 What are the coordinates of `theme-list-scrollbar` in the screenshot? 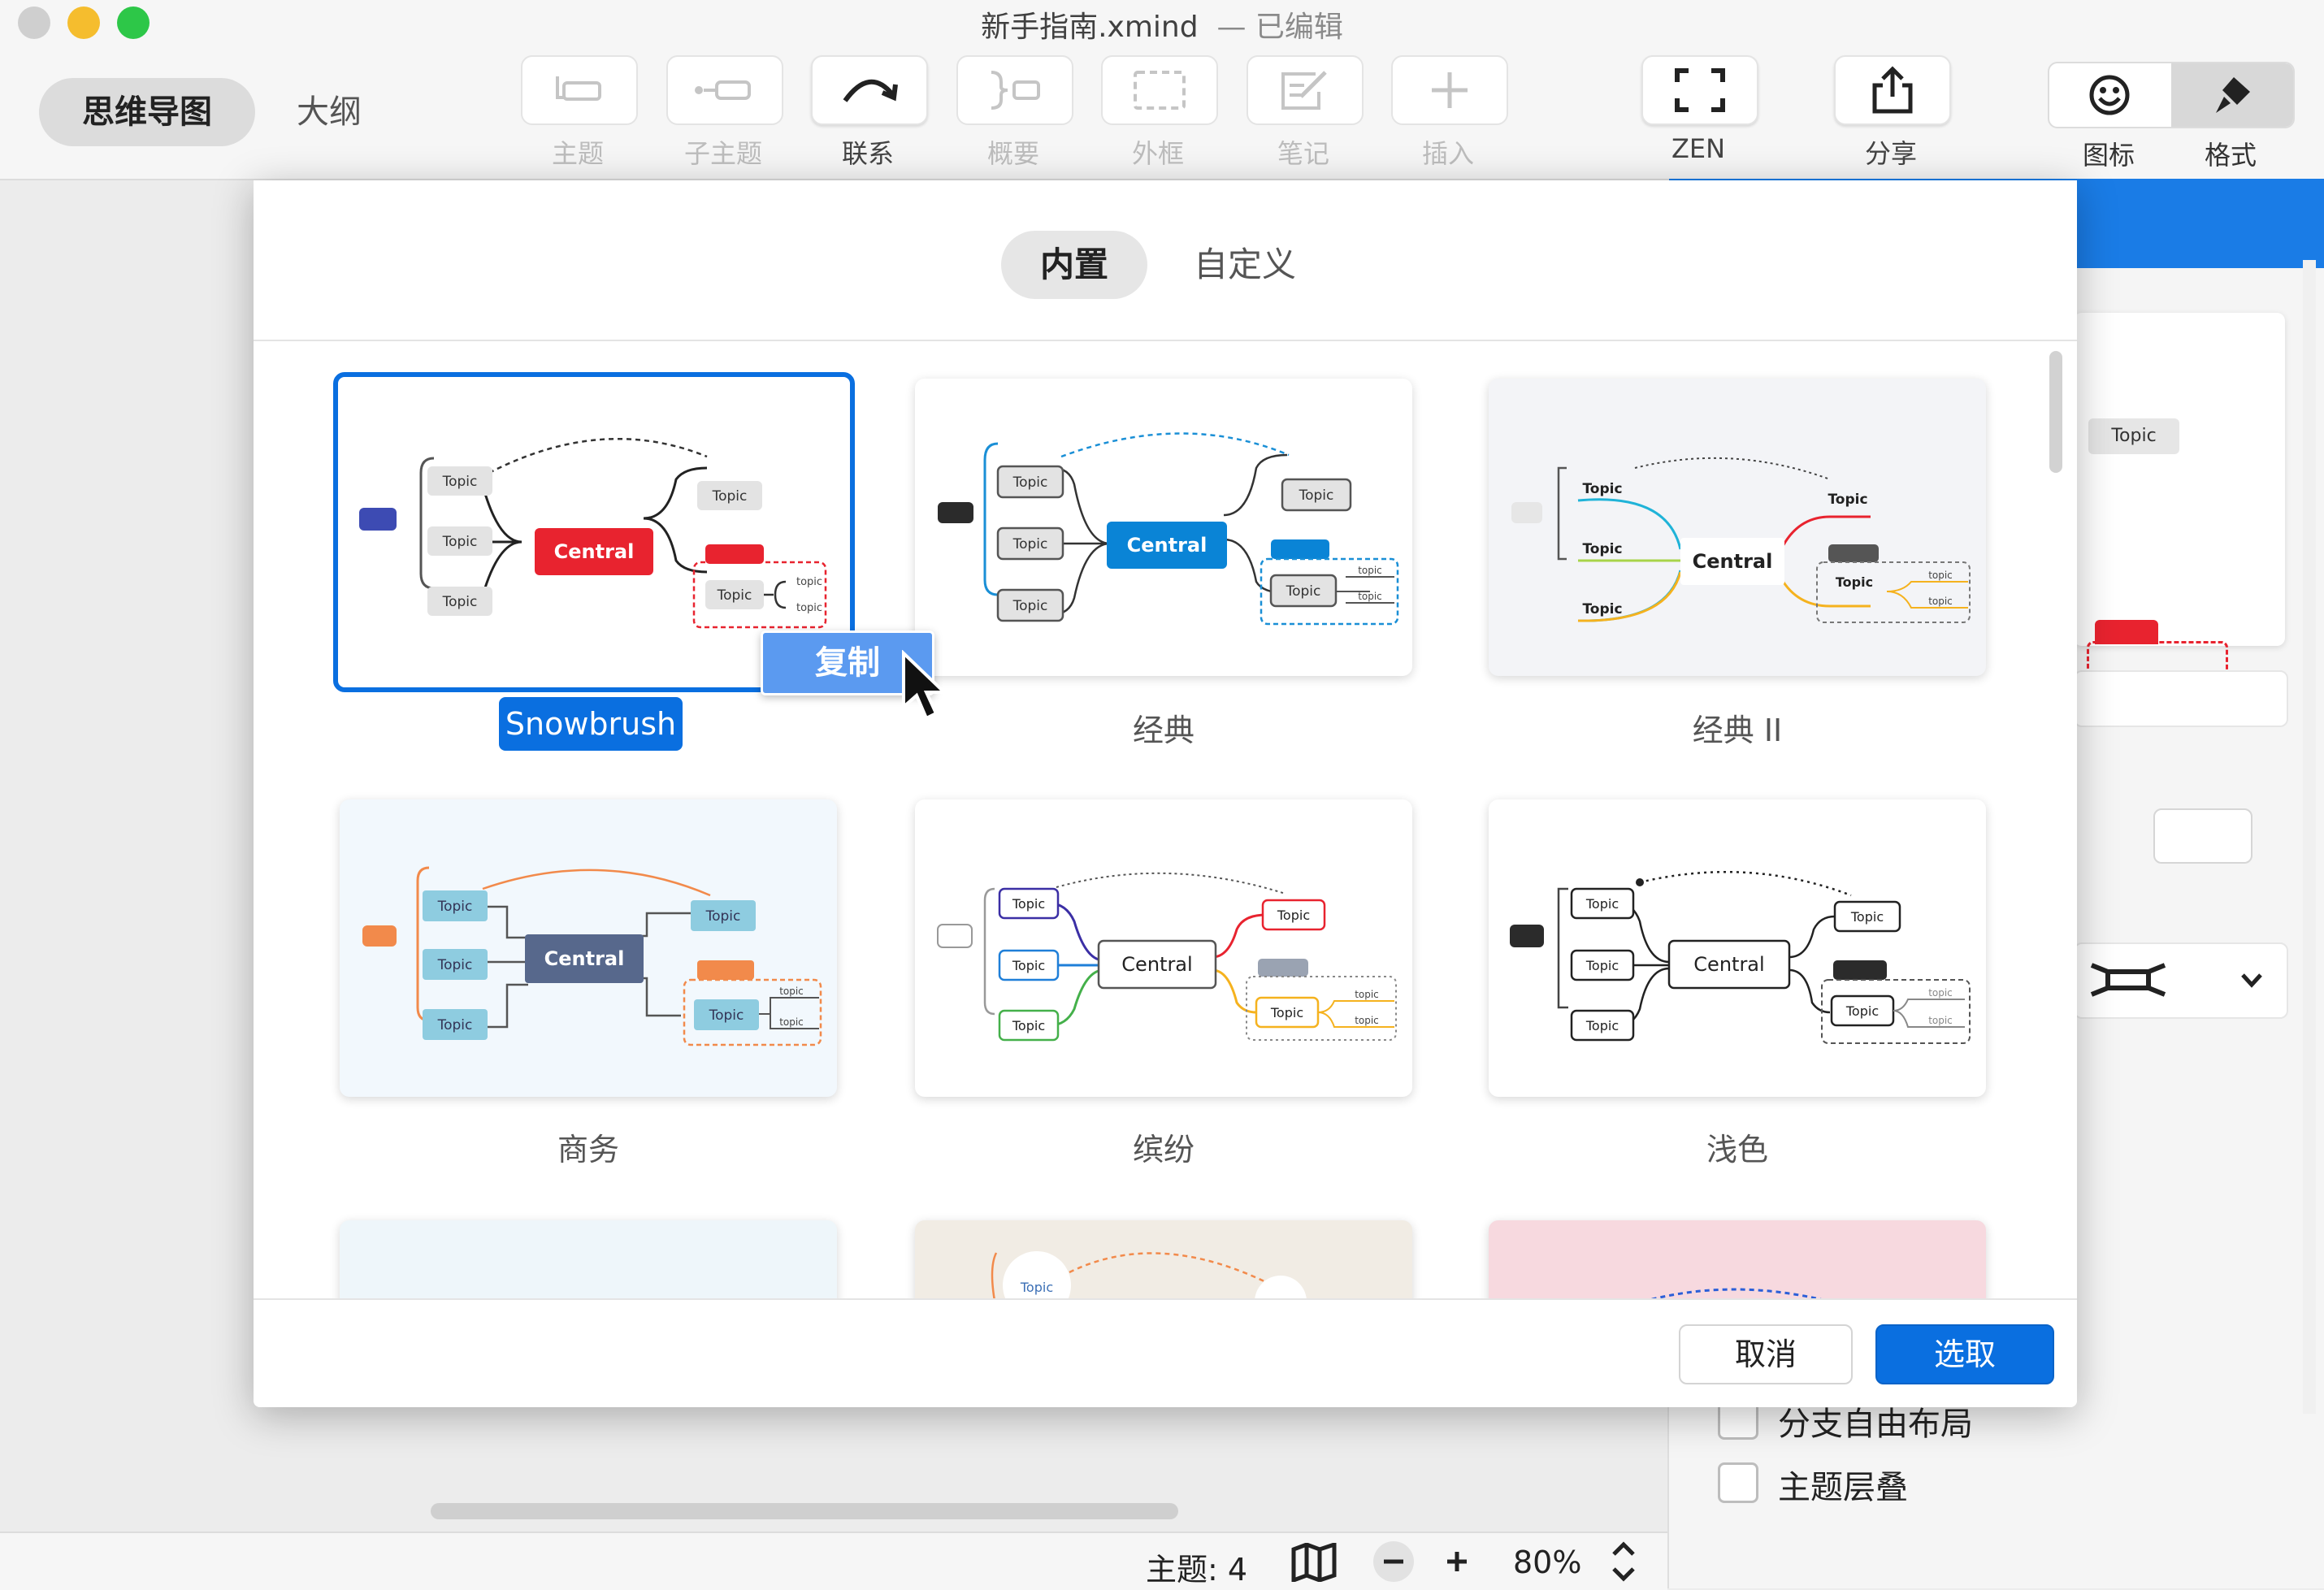 It's located at (2055, 412).